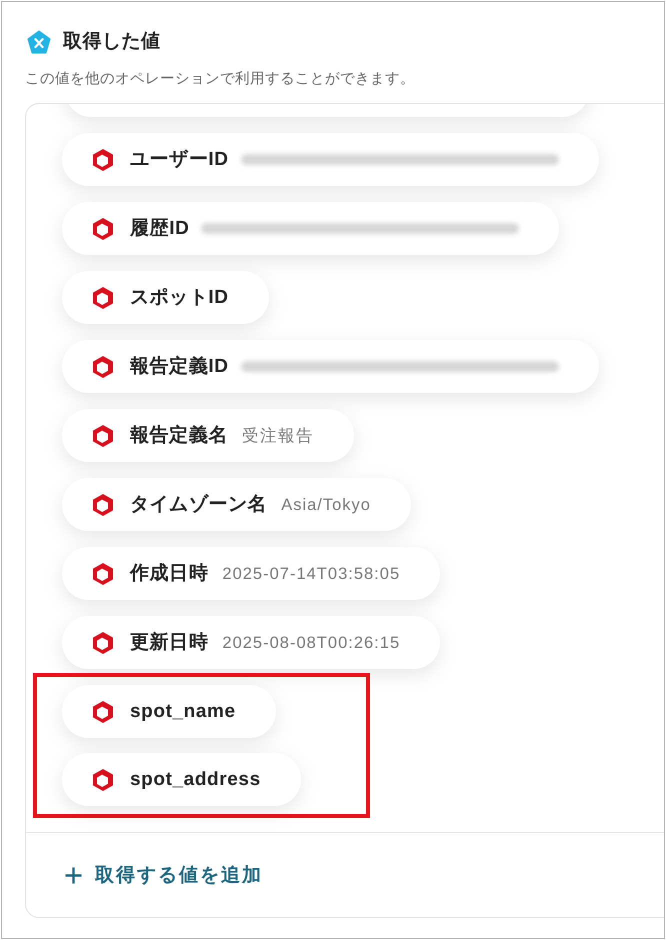  What do you see at coordinates (164, 875) in the screenshot?
I see `add-value-button: 取得する値を追加` at bounding box center [164, 875].